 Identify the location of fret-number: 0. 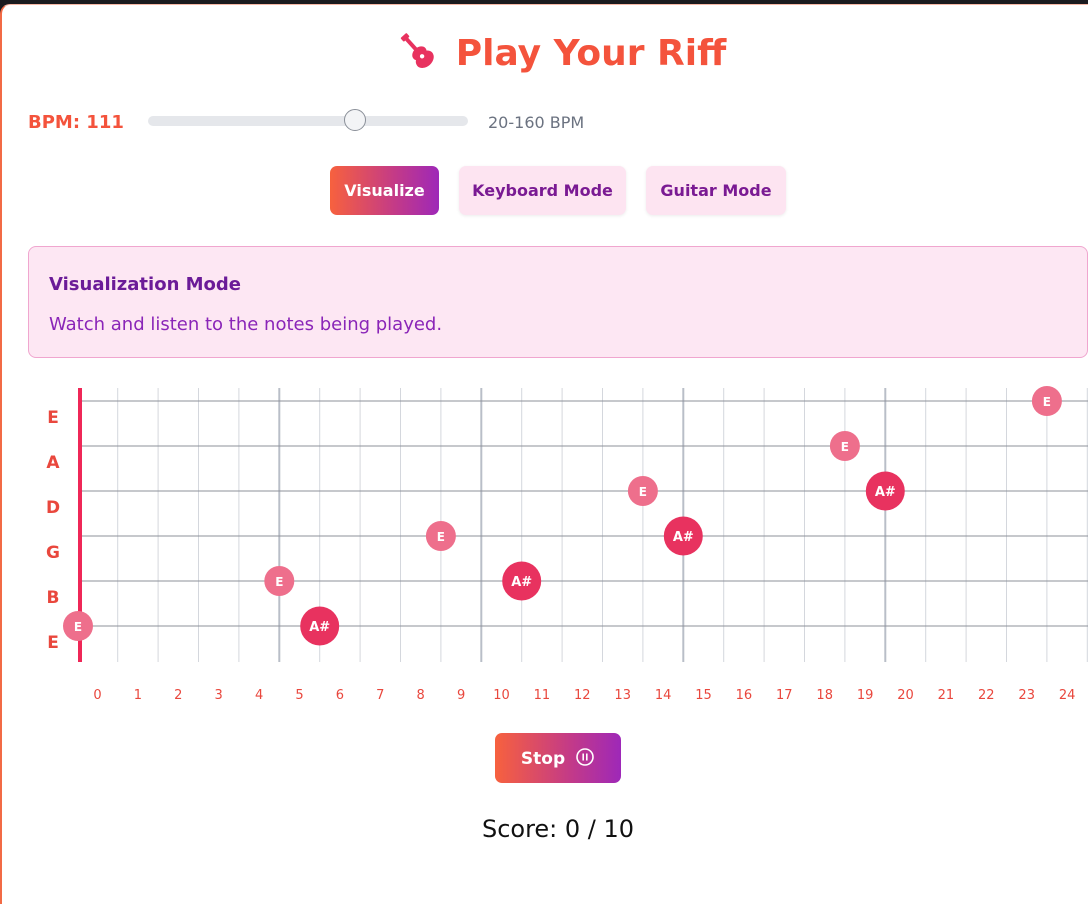
(97, 695).